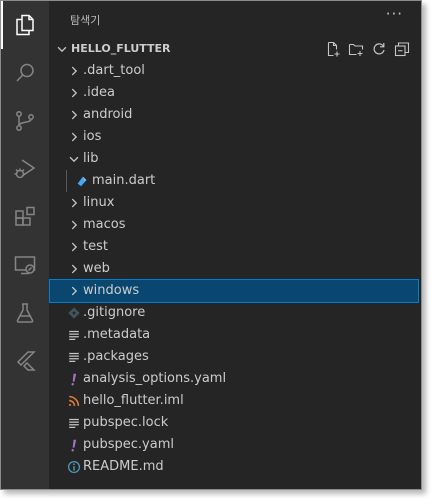 The image size is (432, 500). What do you see at coordinates (402, 49) in the screenshot?
I see `collapse-all-icon` at bounding box center [402, 49].